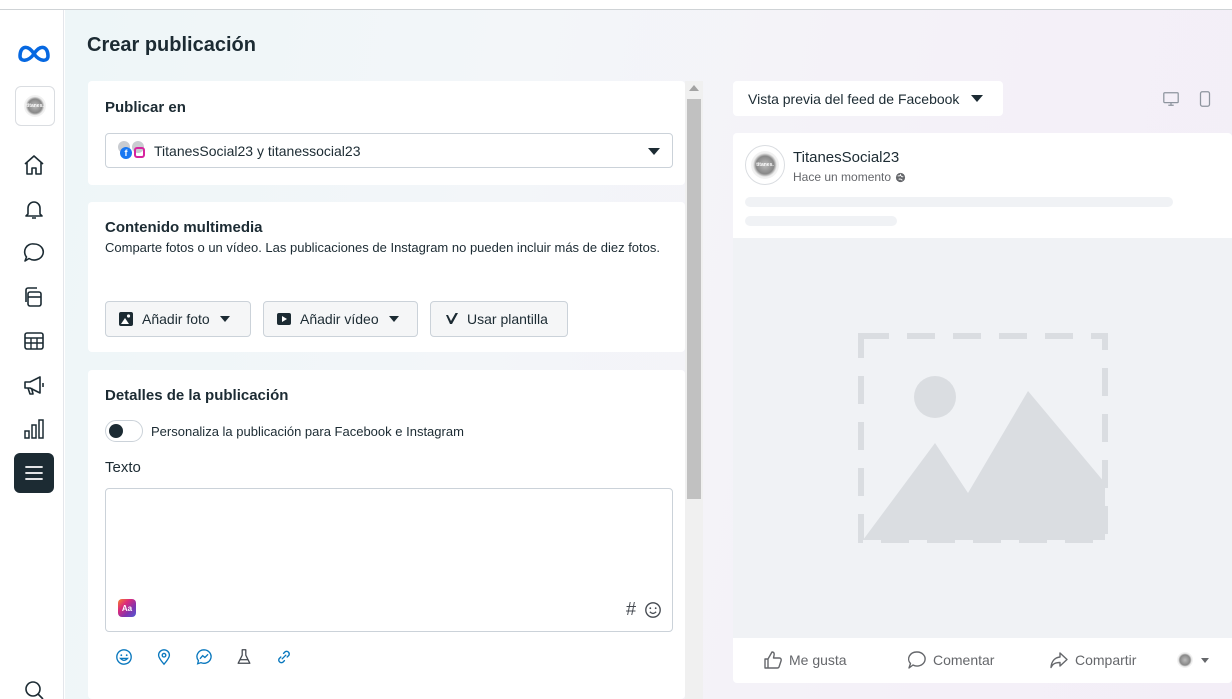 Image resolution: width=1232 pixels, height=699 pixels. Describe the element at coordinates (1059, 660) in the screenshot. I see `share-arrow-icon` at that location.